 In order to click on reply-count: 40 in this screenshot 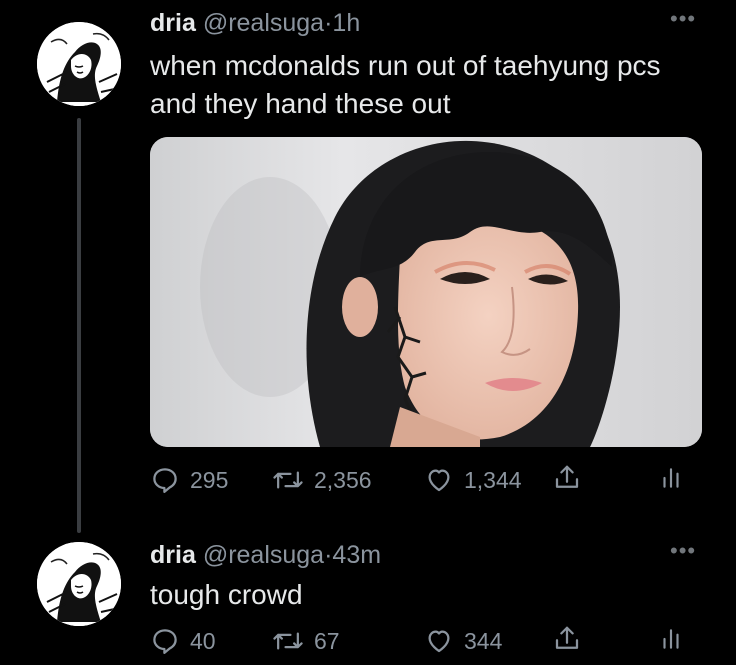, I will do `click(203, 641)`.